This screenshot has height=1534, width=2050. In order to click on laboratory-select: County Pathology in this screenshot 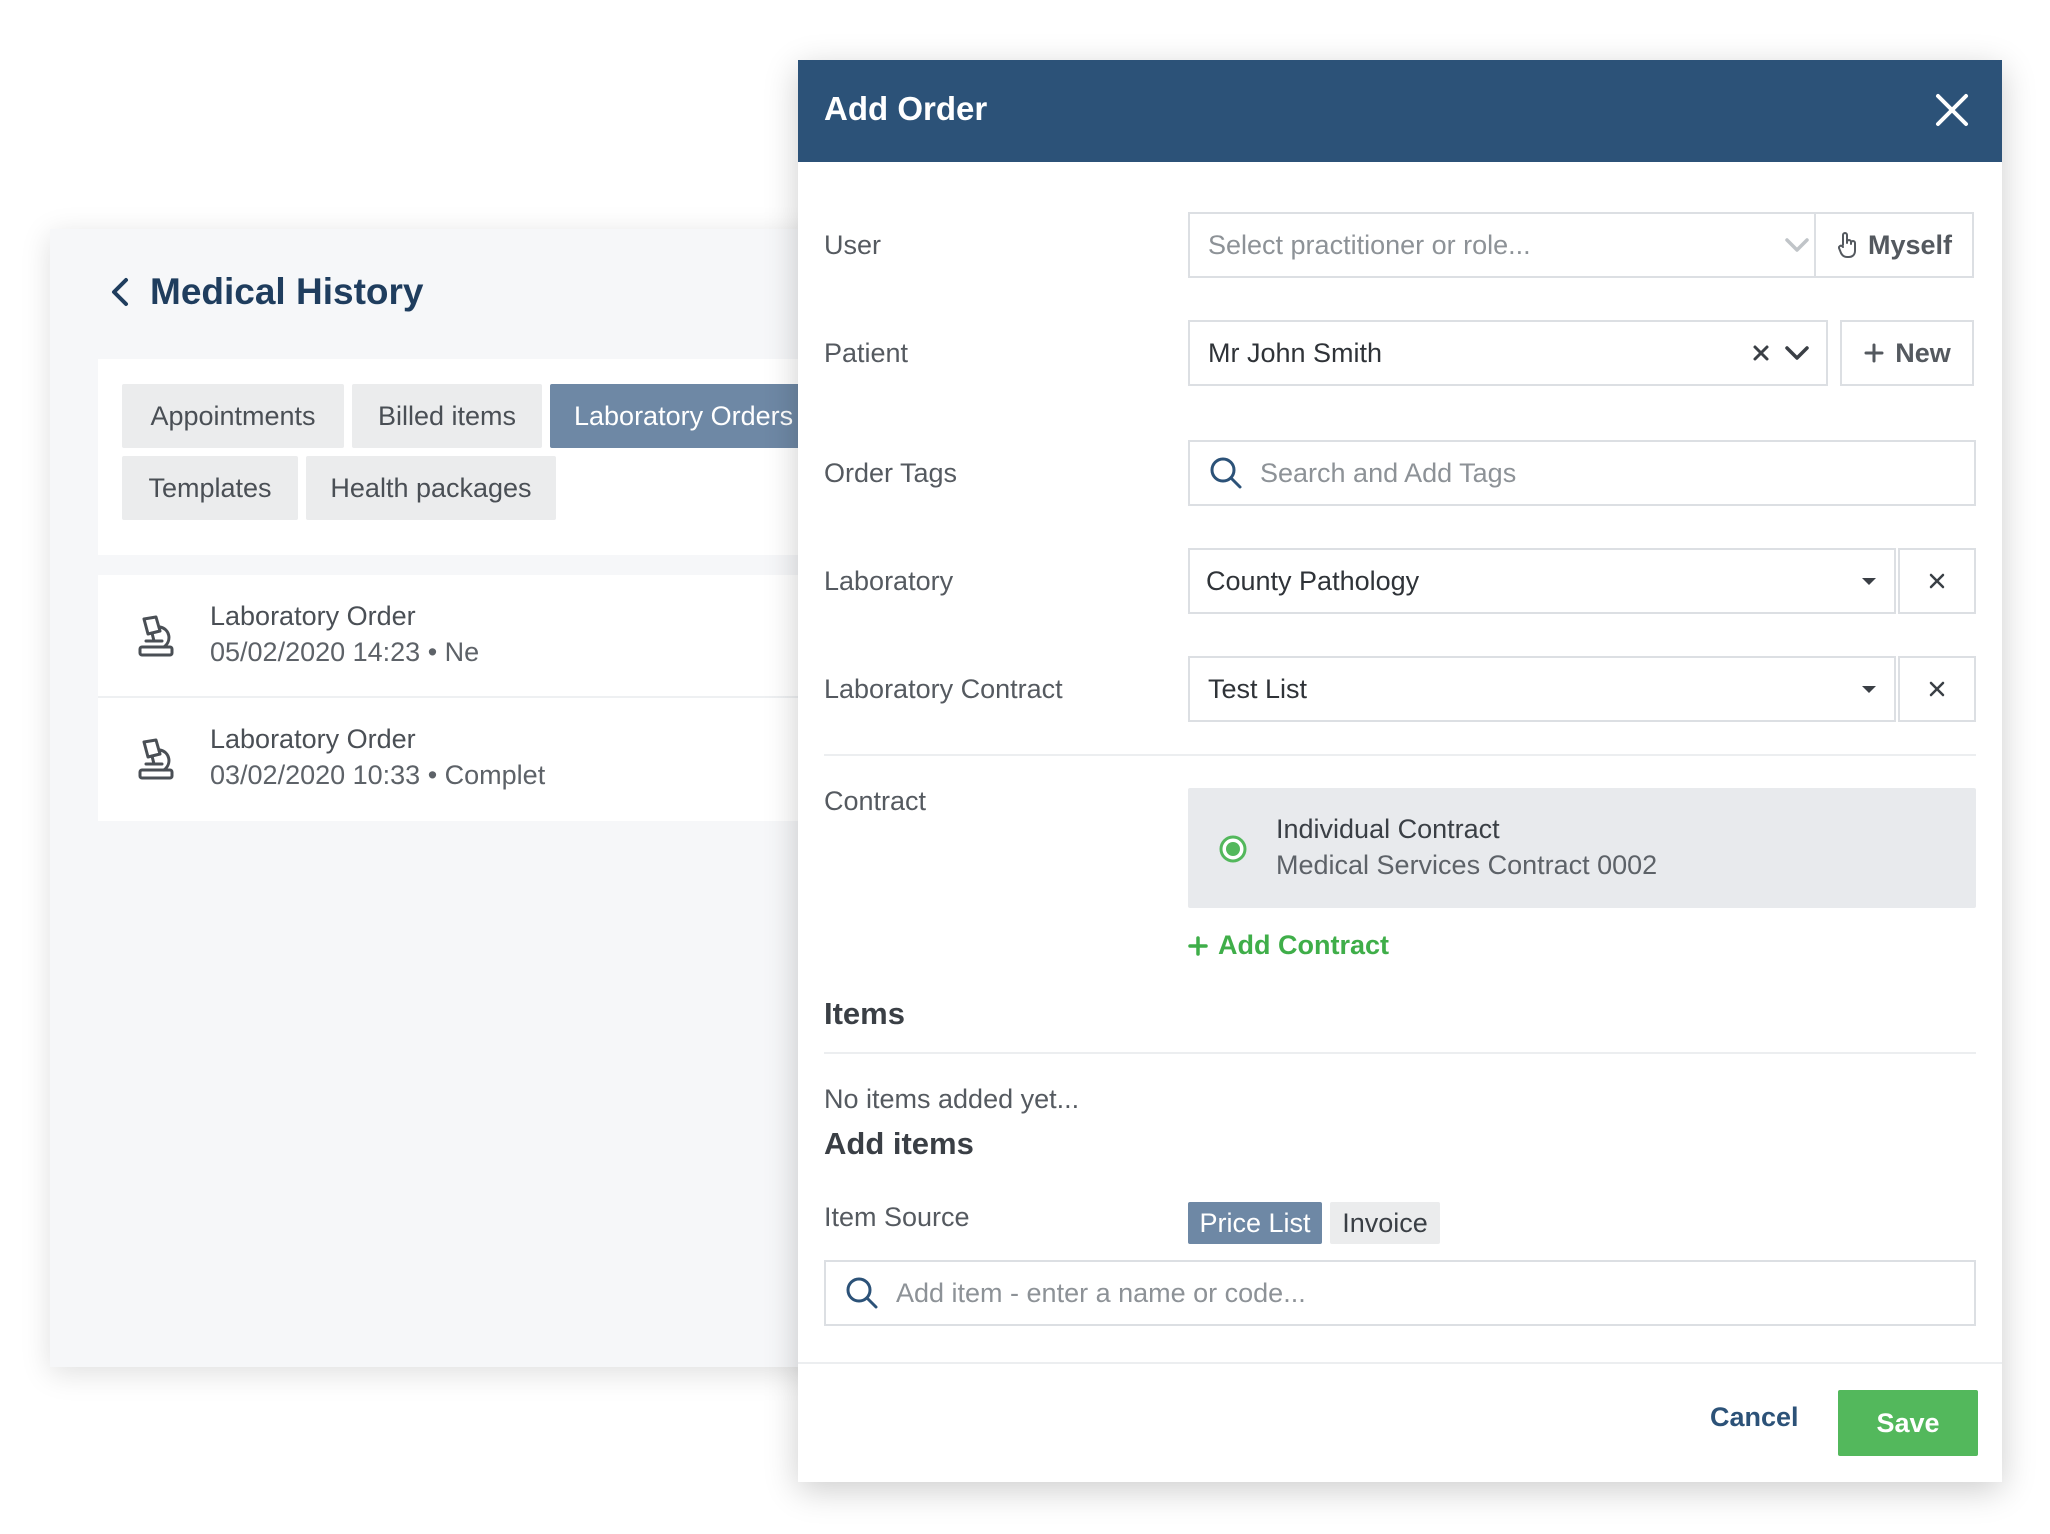, I will do `click(1542, 581)`.